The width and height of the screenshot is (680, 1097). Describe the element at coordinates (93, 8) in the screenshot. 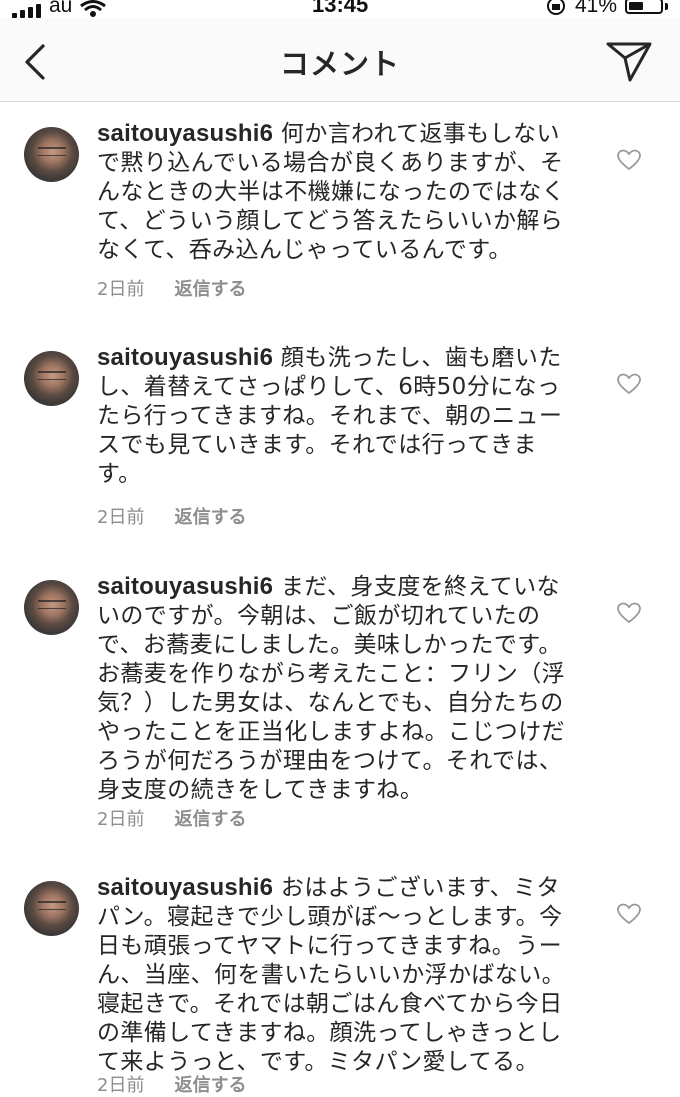

I see `wifi-icon` at that location.